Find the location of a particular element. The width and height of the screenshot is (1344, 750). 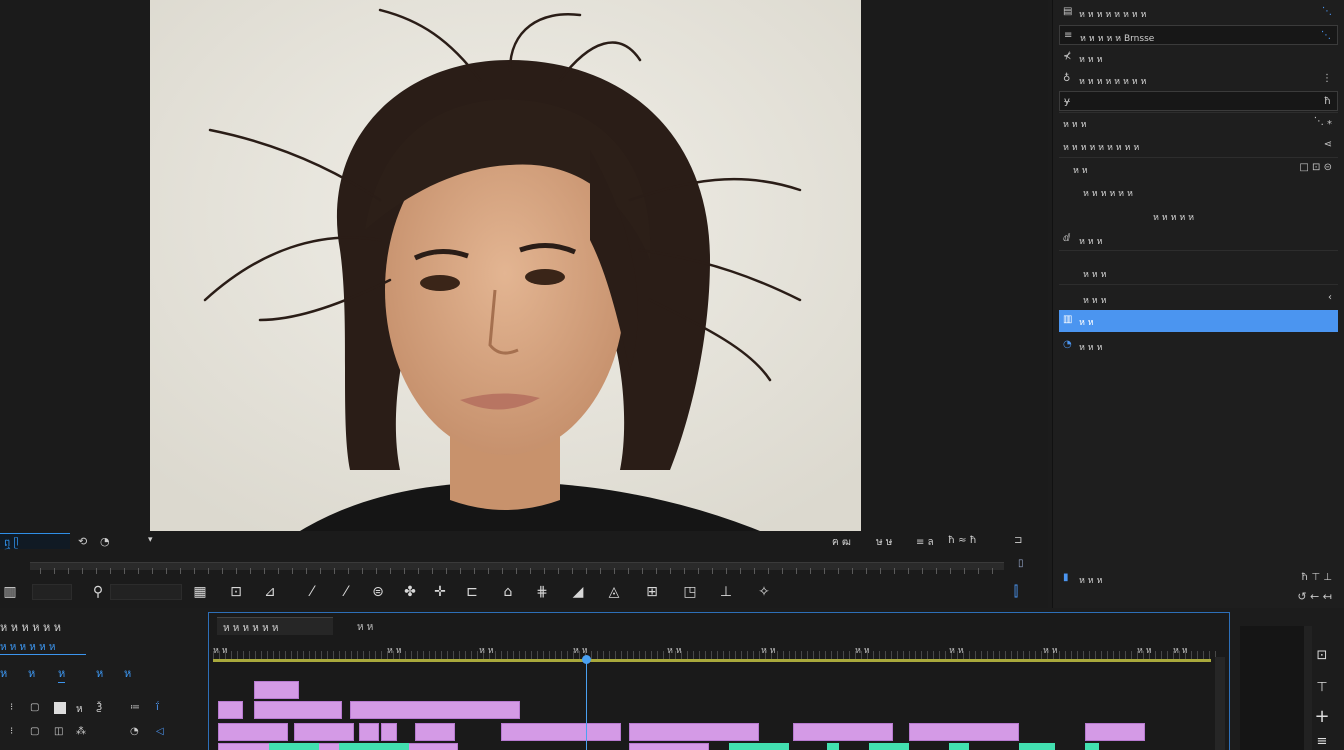

quality-label: ษ ษ is located at coordinates (884, 542).